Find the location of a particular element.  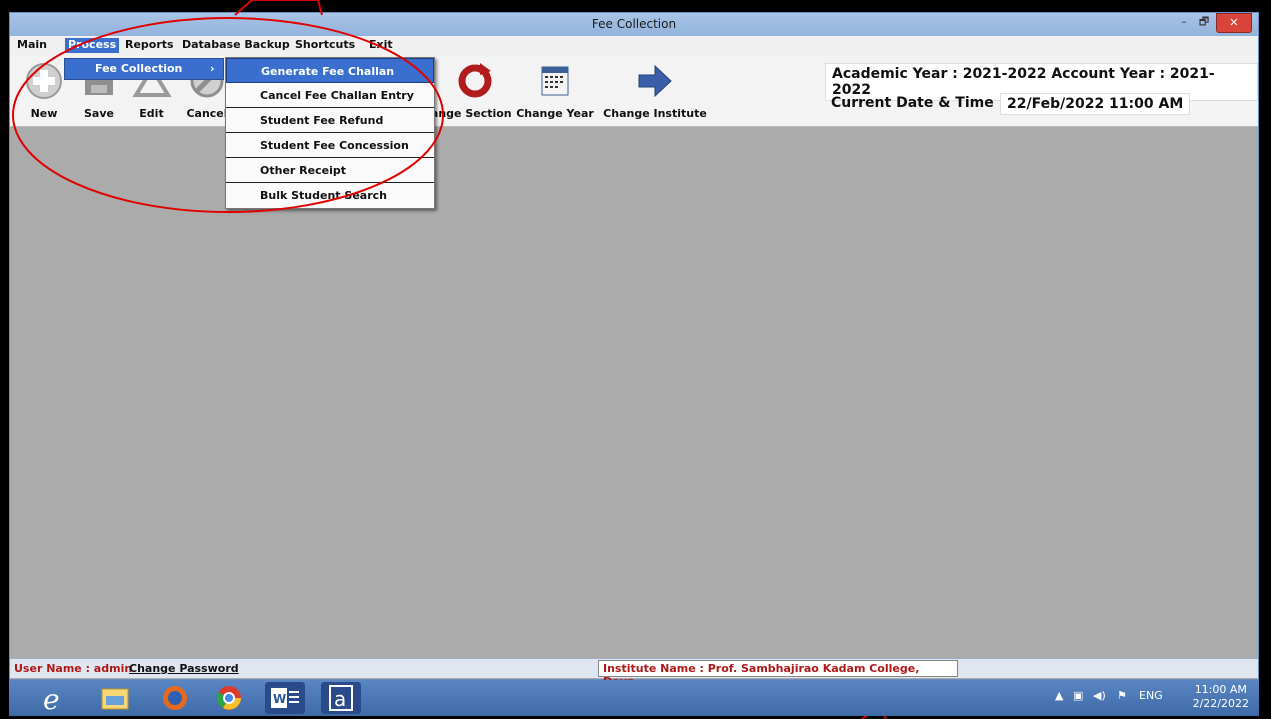

svg-text: W is located at coordinates (279, 699).